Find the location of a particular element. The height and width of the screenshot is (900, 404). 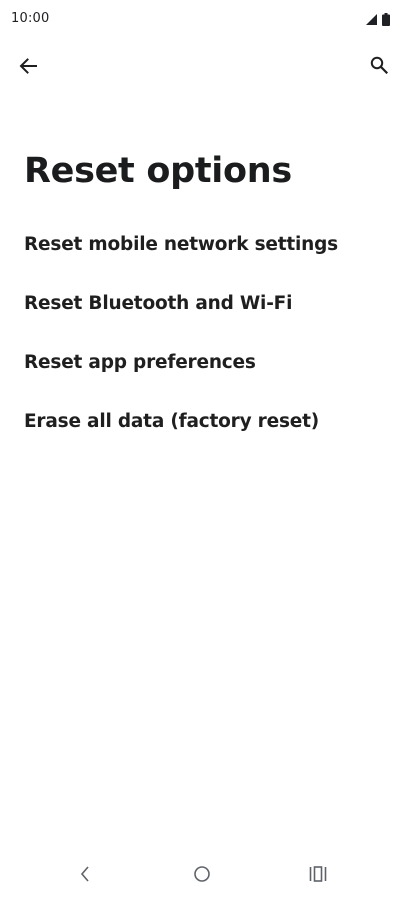

option-label: Reset Bluetooth and Wi-Fi is located at coordinates (158, 303).